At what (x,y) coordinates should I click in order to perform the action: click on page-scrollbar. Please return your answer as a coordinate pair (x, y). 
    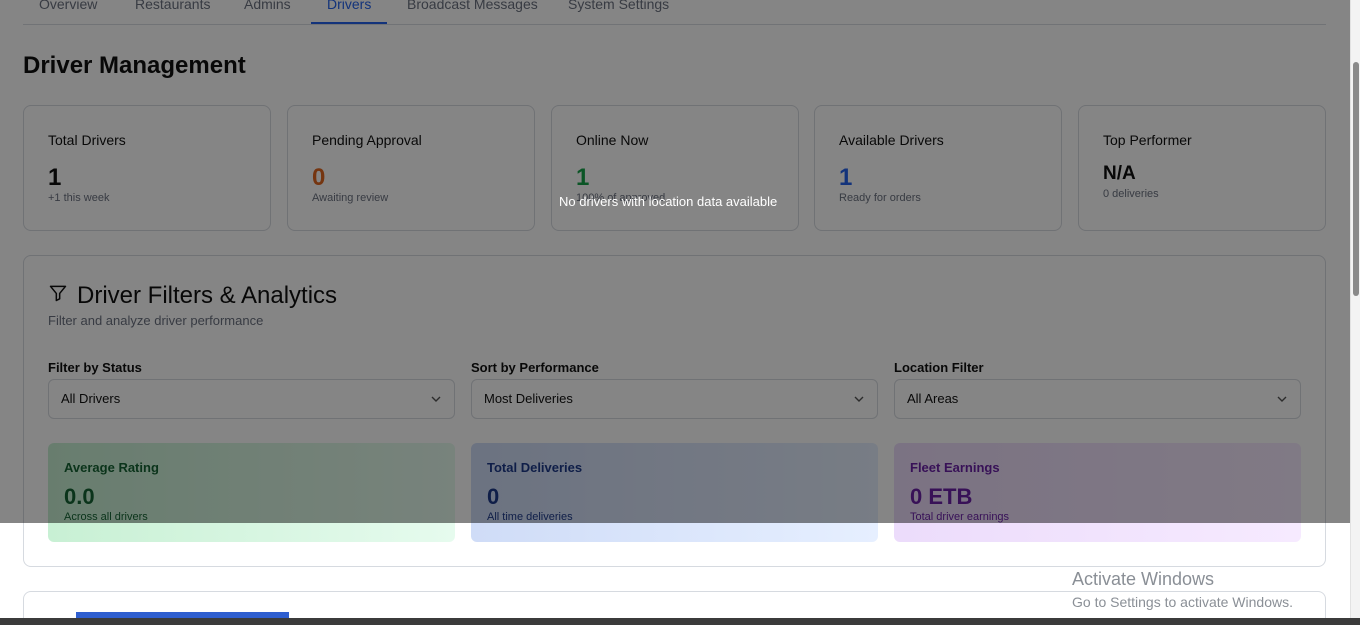
    Looking at the image, I should click on (1355, 309).